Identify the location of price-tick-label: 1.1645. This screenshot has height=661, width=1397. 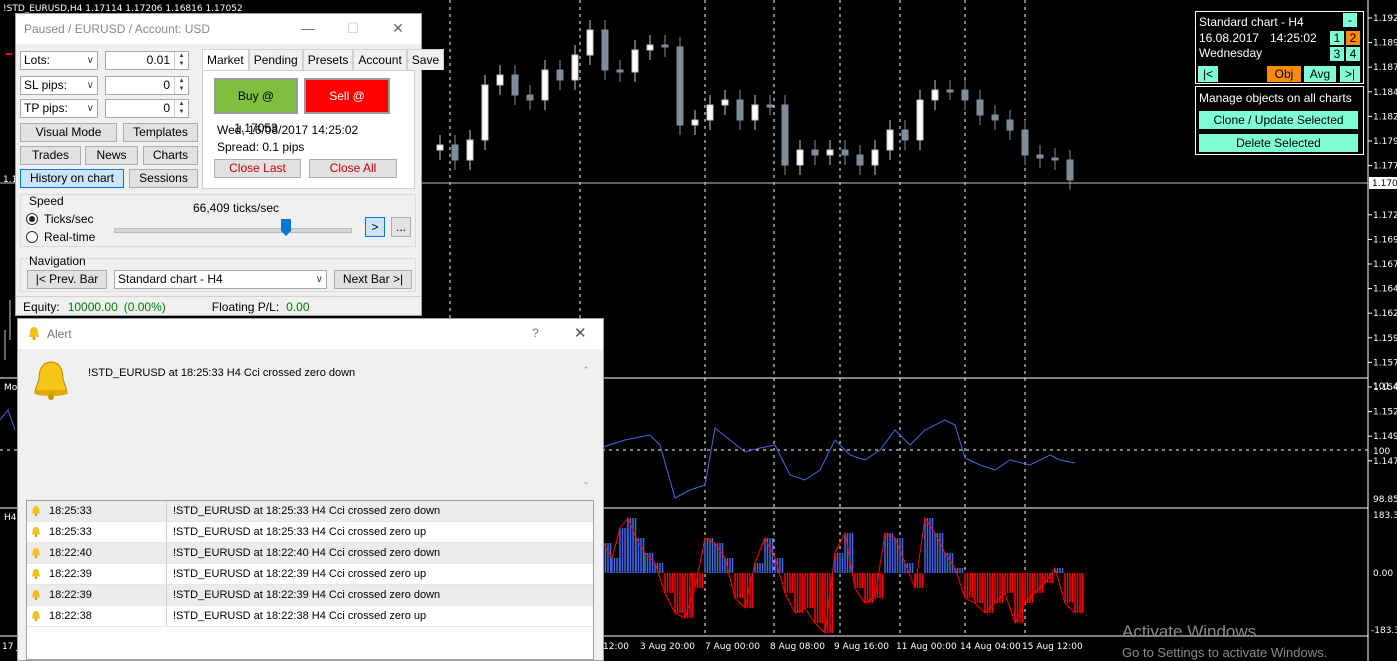
(1385, 290).